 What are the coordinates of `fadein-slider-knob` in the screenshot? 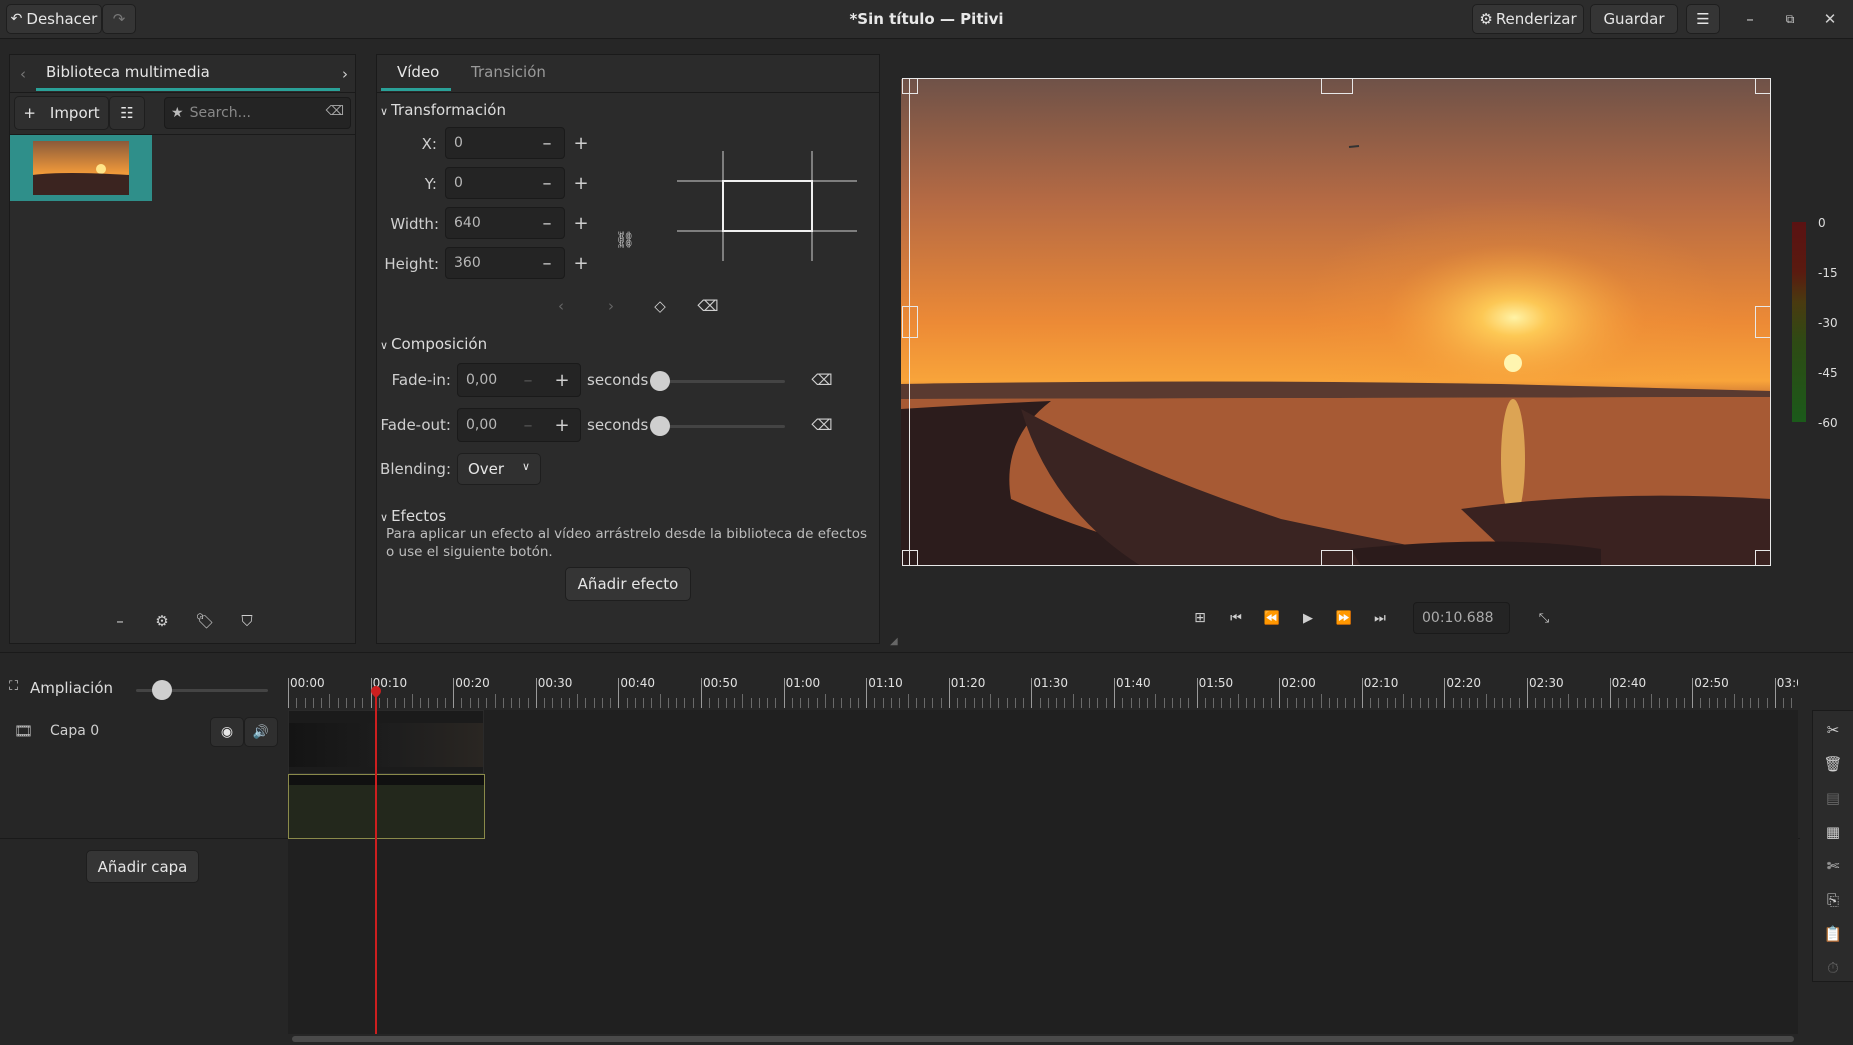 It's located at (660, 381).